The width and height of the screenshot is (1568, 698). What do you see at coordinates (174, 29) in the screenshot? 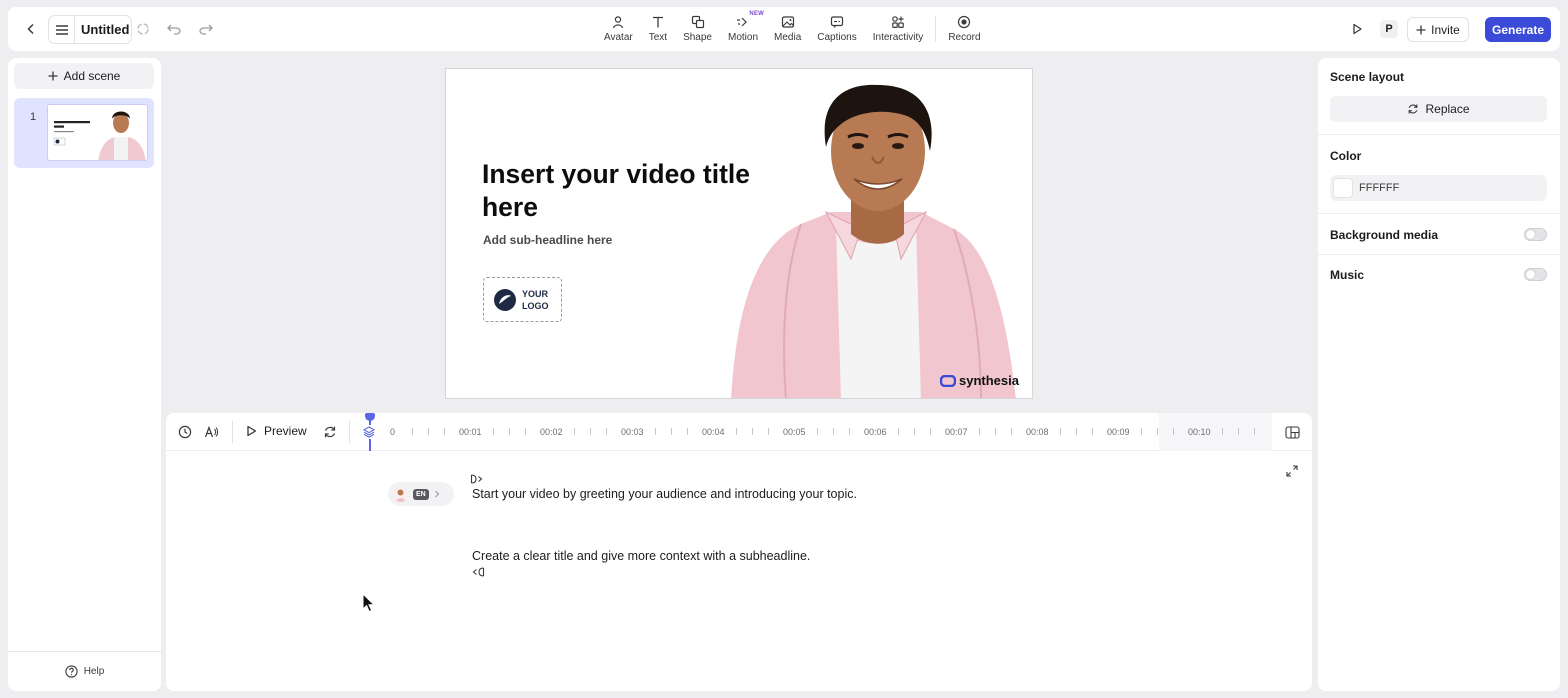
I see `undo-button` at bounding box center [174, 29].